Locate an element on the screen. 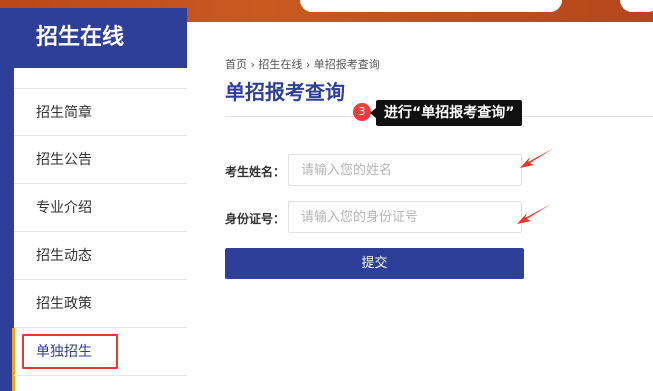  sidebar-item-admission-news: 招生动态 is located at coordinates (100, 256).